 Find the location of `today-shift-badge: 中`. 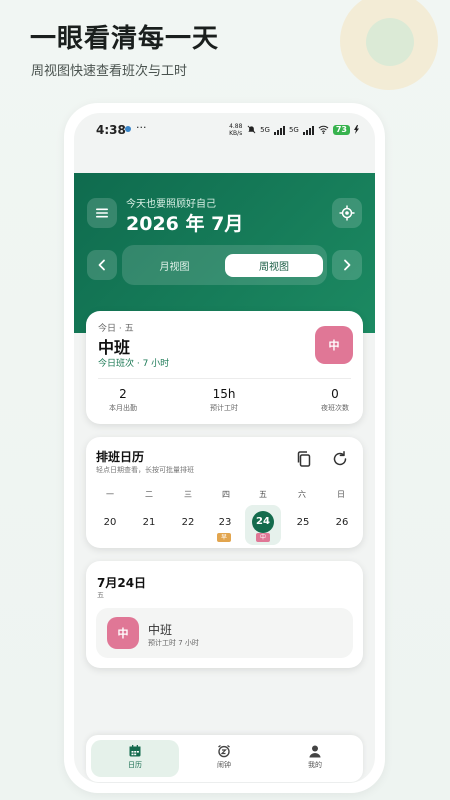

today-shift-badge: 中 is located at coordinates (334, 345).